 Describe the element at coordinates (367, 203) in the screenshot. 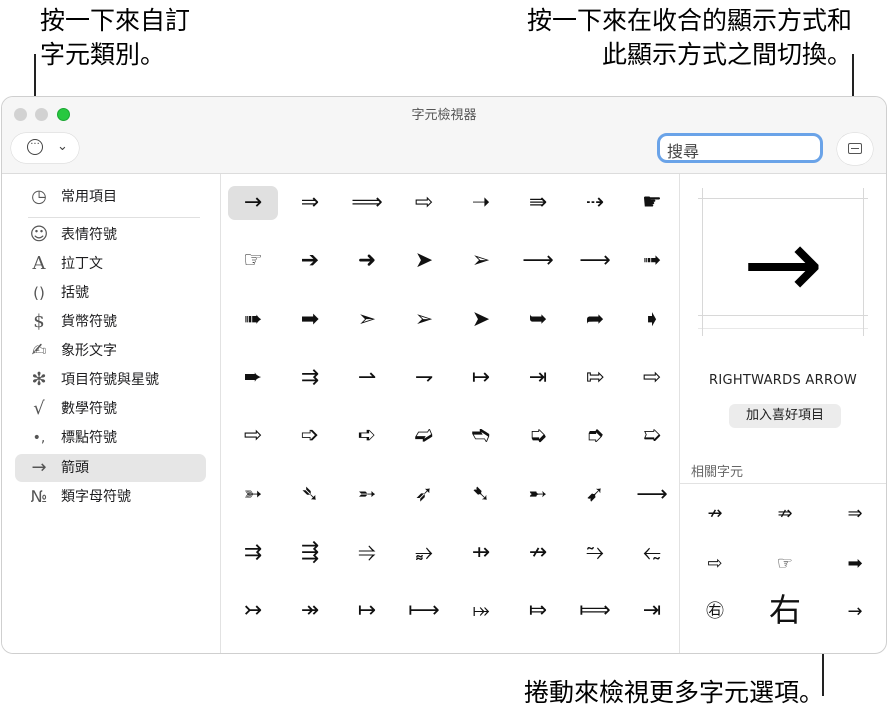

I see `char-cell: ⟹` at that location.